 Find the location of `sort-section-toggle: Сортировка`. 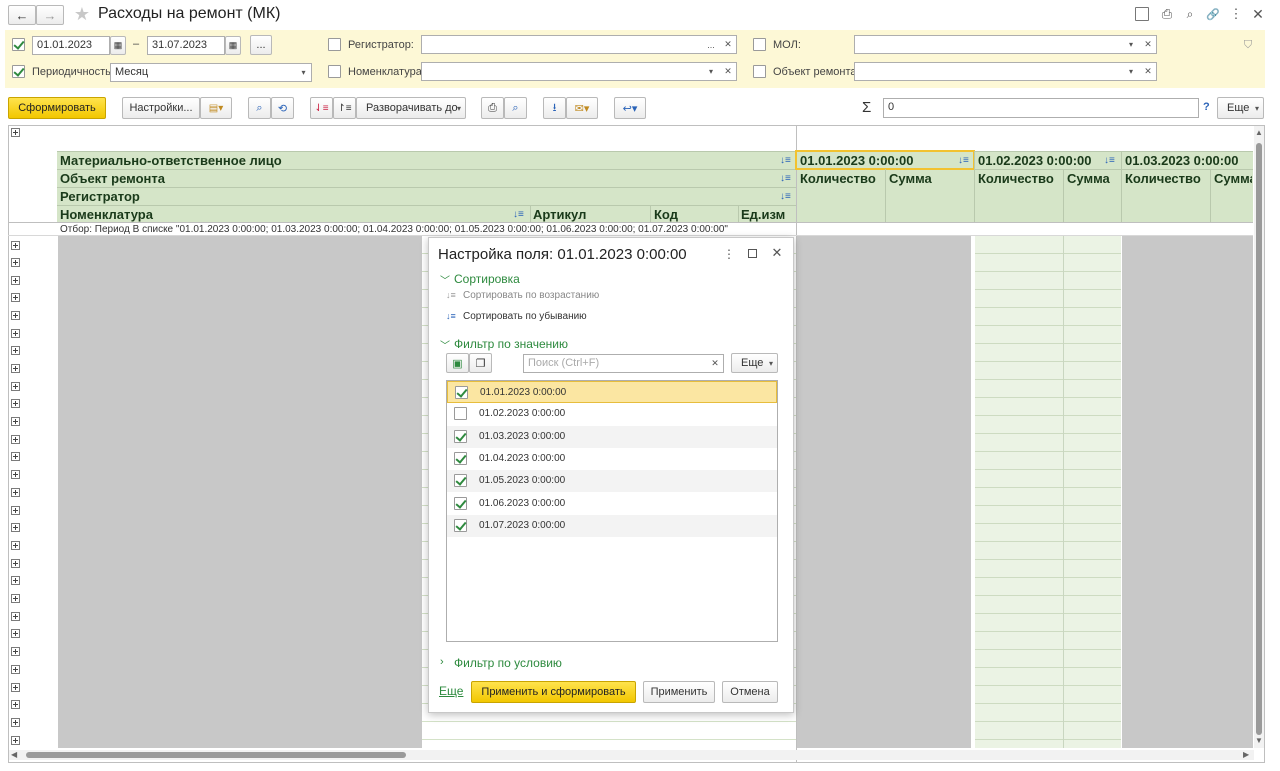

sort-section-toggle: Сортировка is located at coordinates (487, 279).